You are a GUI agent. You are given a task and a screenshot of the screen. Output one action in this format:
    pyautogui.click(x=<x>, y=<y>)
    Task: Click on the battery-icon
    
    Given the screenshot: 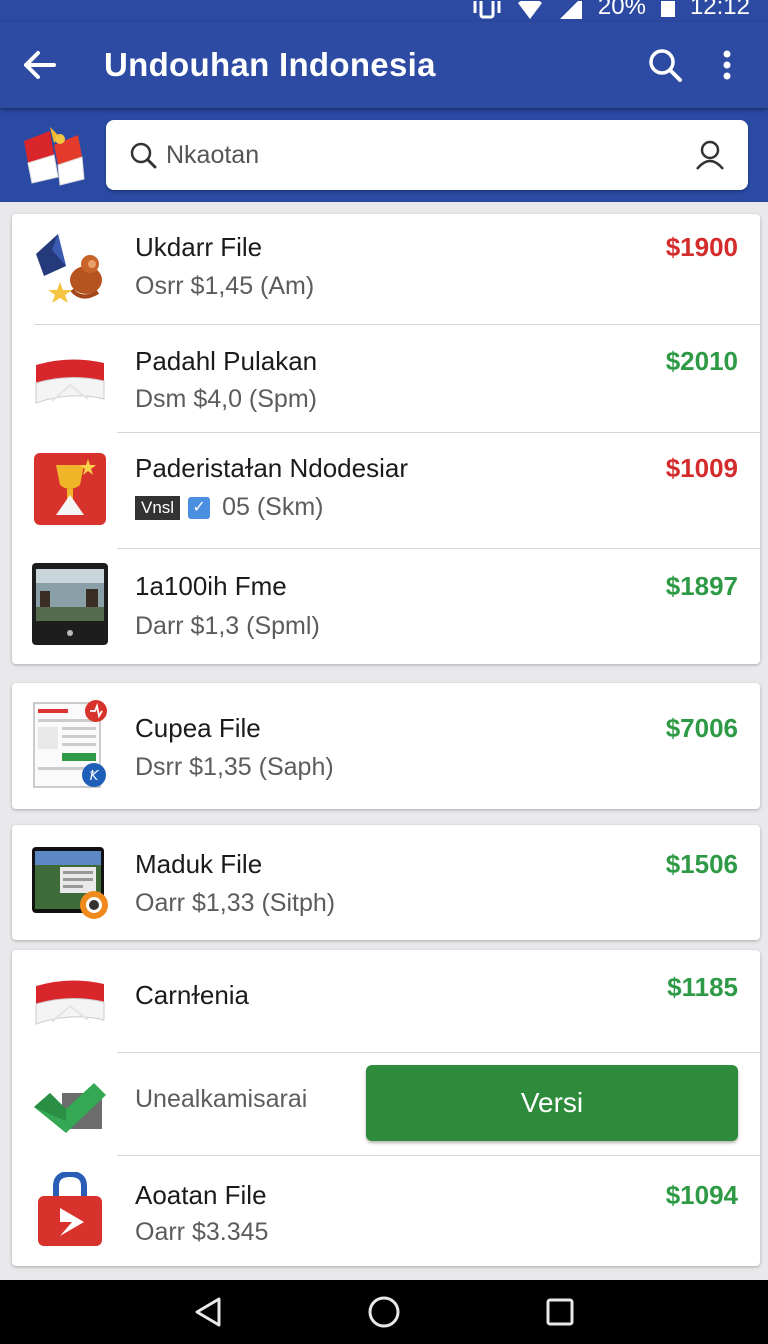 What is the action you would take?
    pyautogui.click(x=667, y=9)
    